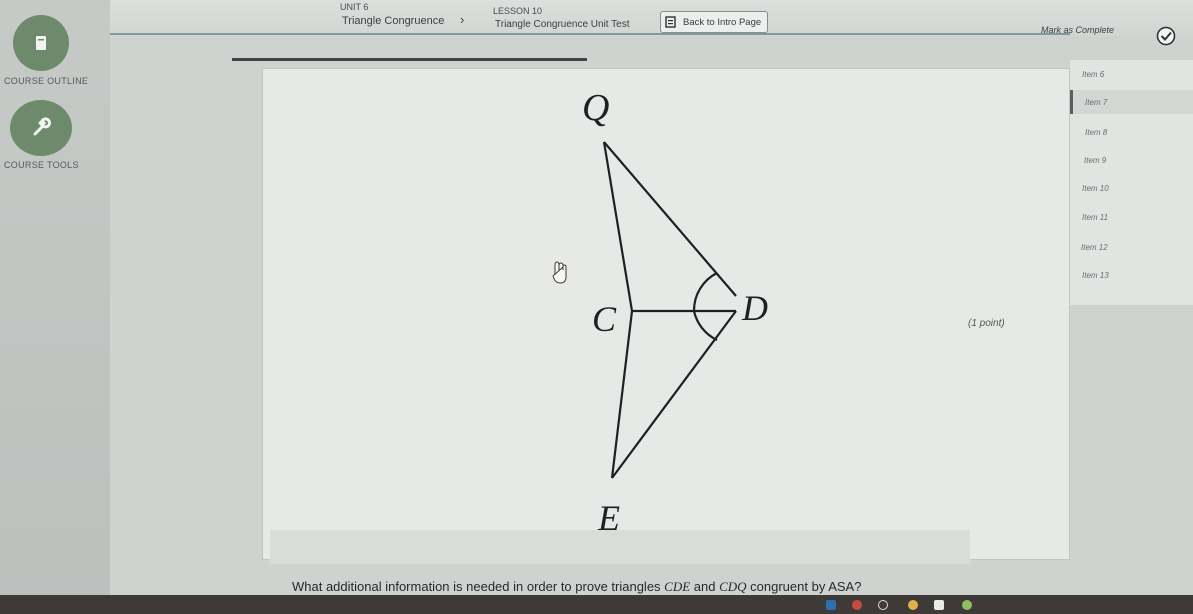 The image size is (1193, 614). Describe the element at coordinates (754, 308) in the screenshot. I see `vertex-label-d: D` at that location.